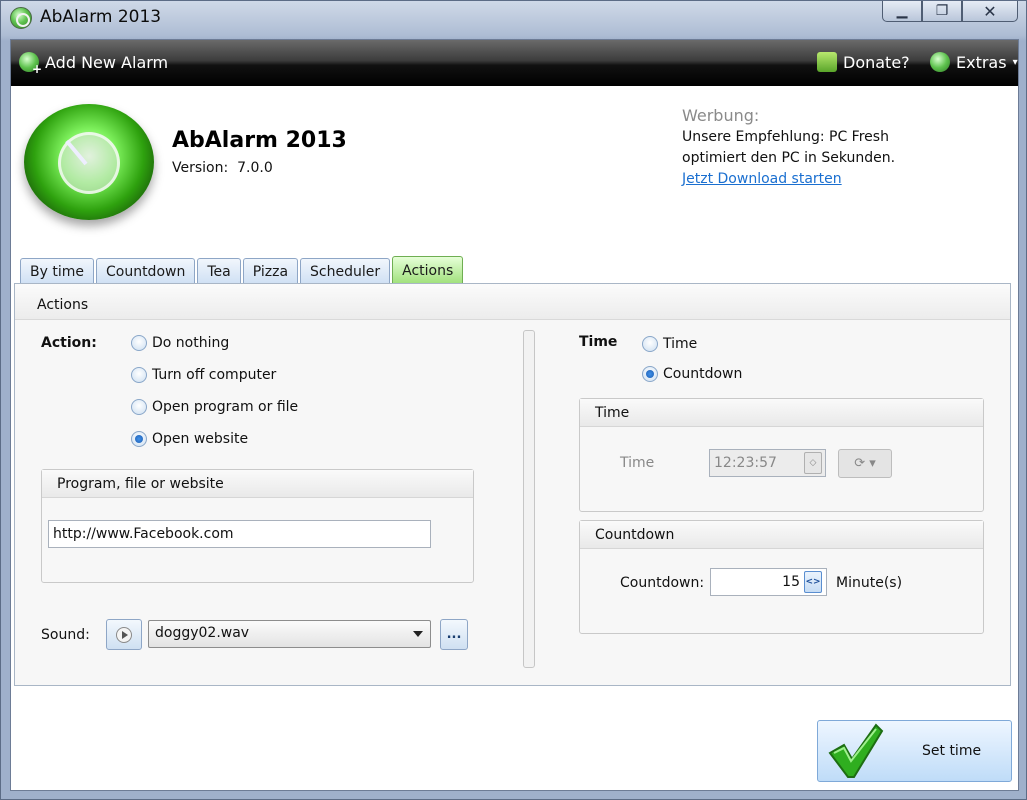 Image resolution: width=1027 pixels, height=800 pixels. What do you see at coordinates (876, 62) in the screenshot?
I see `donate-label: Donate?` at bounding box center [876, 62].